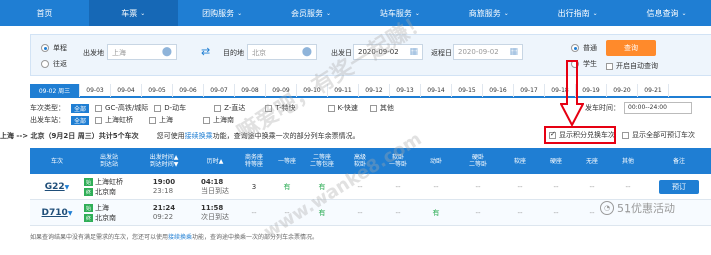  What do you see at coordinates (119, 120) in the screenshot?
I see `filter-option-label: 上海虹桥` at bounding box center [119, 120].